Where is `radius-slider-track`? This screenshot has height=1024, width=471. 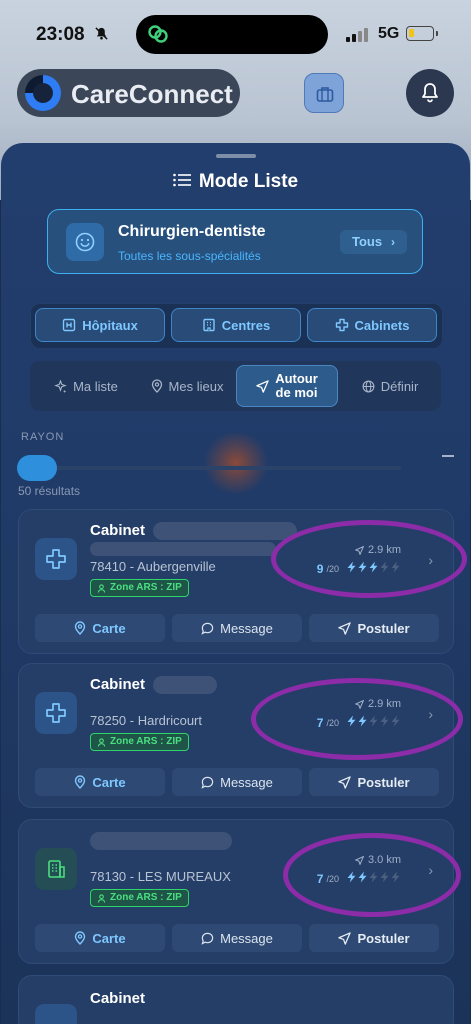
radius-slider-track is located at coordinates (211, 468).